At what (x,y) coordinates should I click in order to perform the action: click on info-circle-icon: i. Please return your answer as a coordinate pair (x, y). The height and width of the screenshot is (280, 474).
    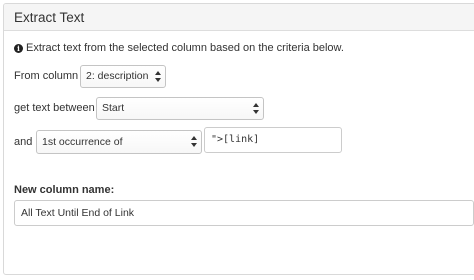
    Looking at the image, I should click on (18, 48).